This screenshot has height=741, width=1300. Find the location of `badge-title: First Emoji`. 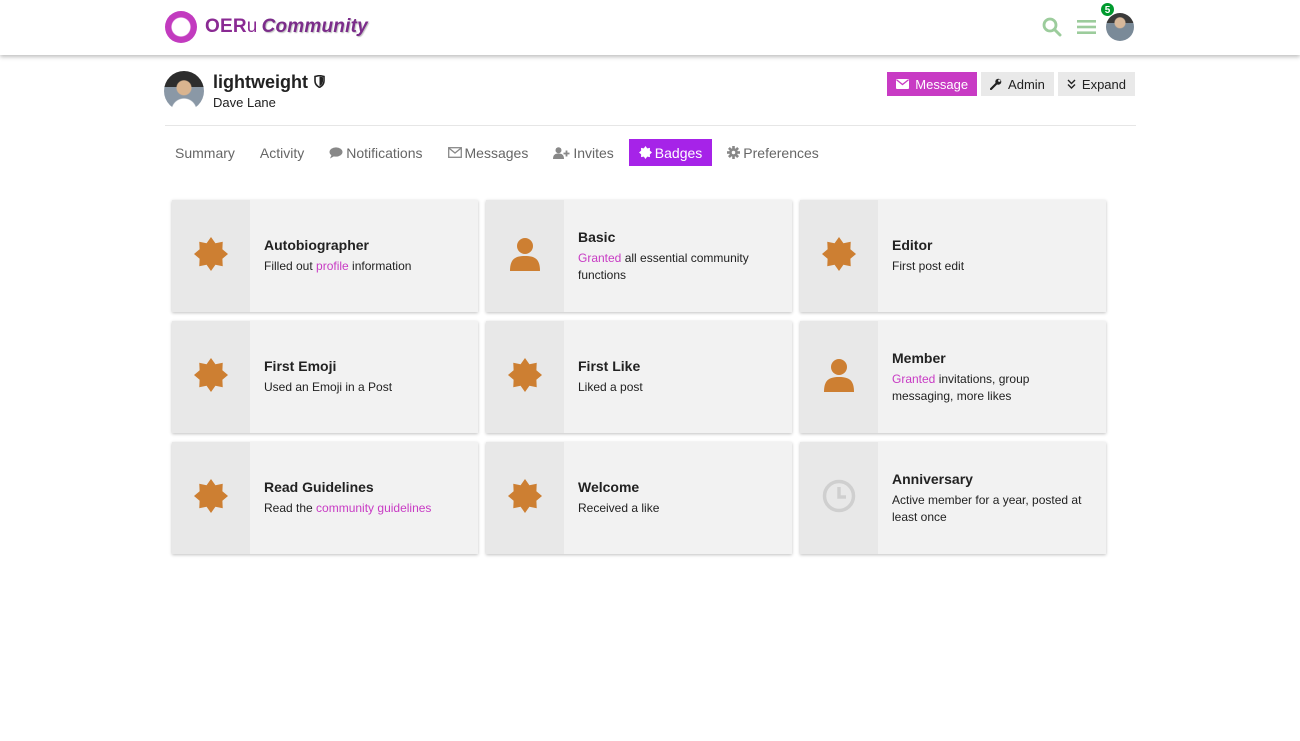

badge-title: First Emoji is located at coordinates (365, 366).